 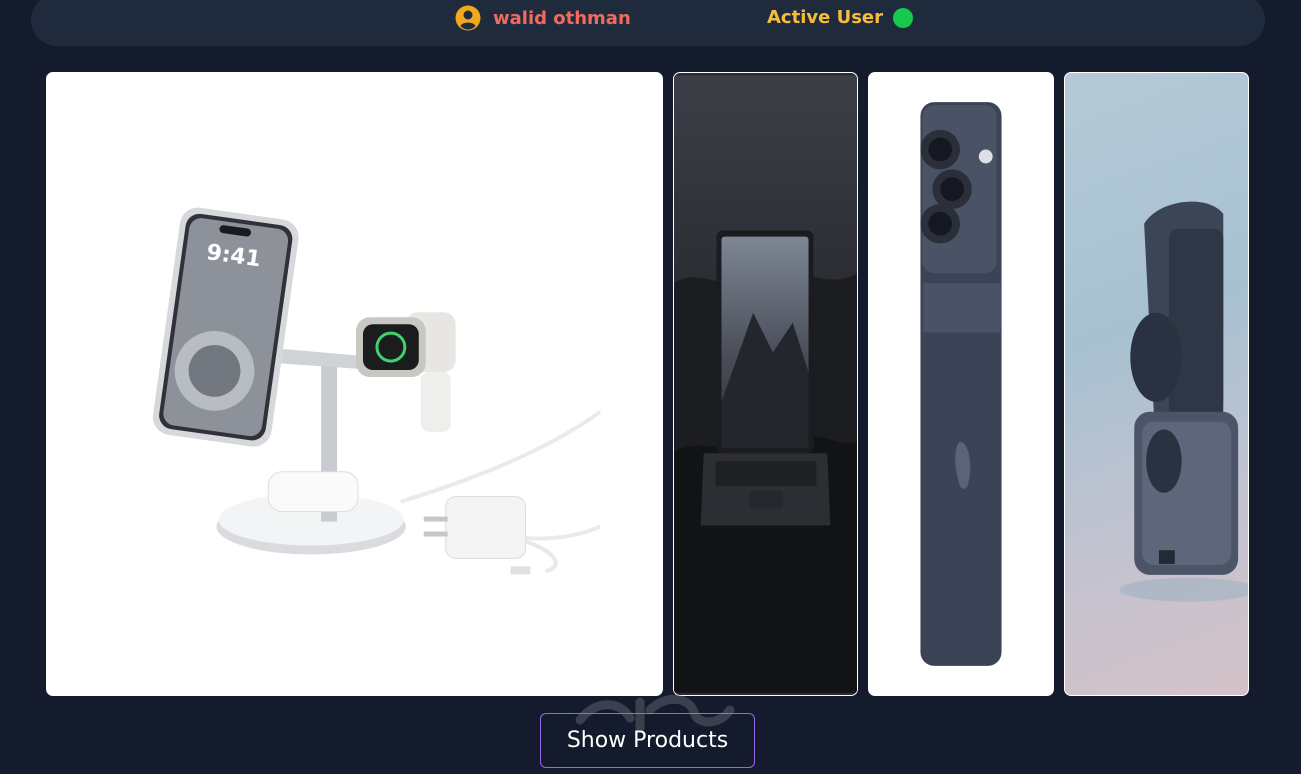 I want to click on user-status: Active User, so click(x=840, y=17).